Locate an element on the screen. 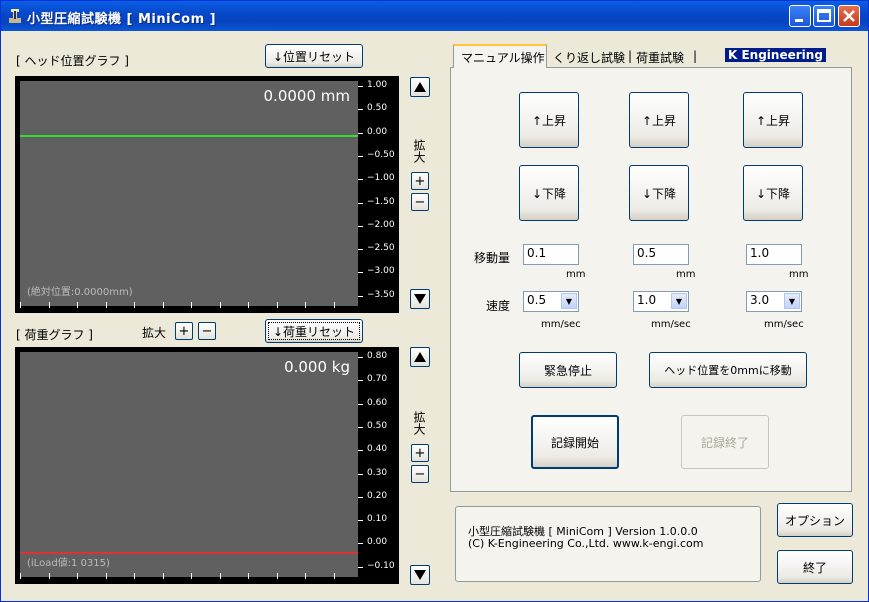 This screenshot has width=869, height=602. head-graph-label: [ ヘッド位置グラフ ] is located at coordinates (72, 61).